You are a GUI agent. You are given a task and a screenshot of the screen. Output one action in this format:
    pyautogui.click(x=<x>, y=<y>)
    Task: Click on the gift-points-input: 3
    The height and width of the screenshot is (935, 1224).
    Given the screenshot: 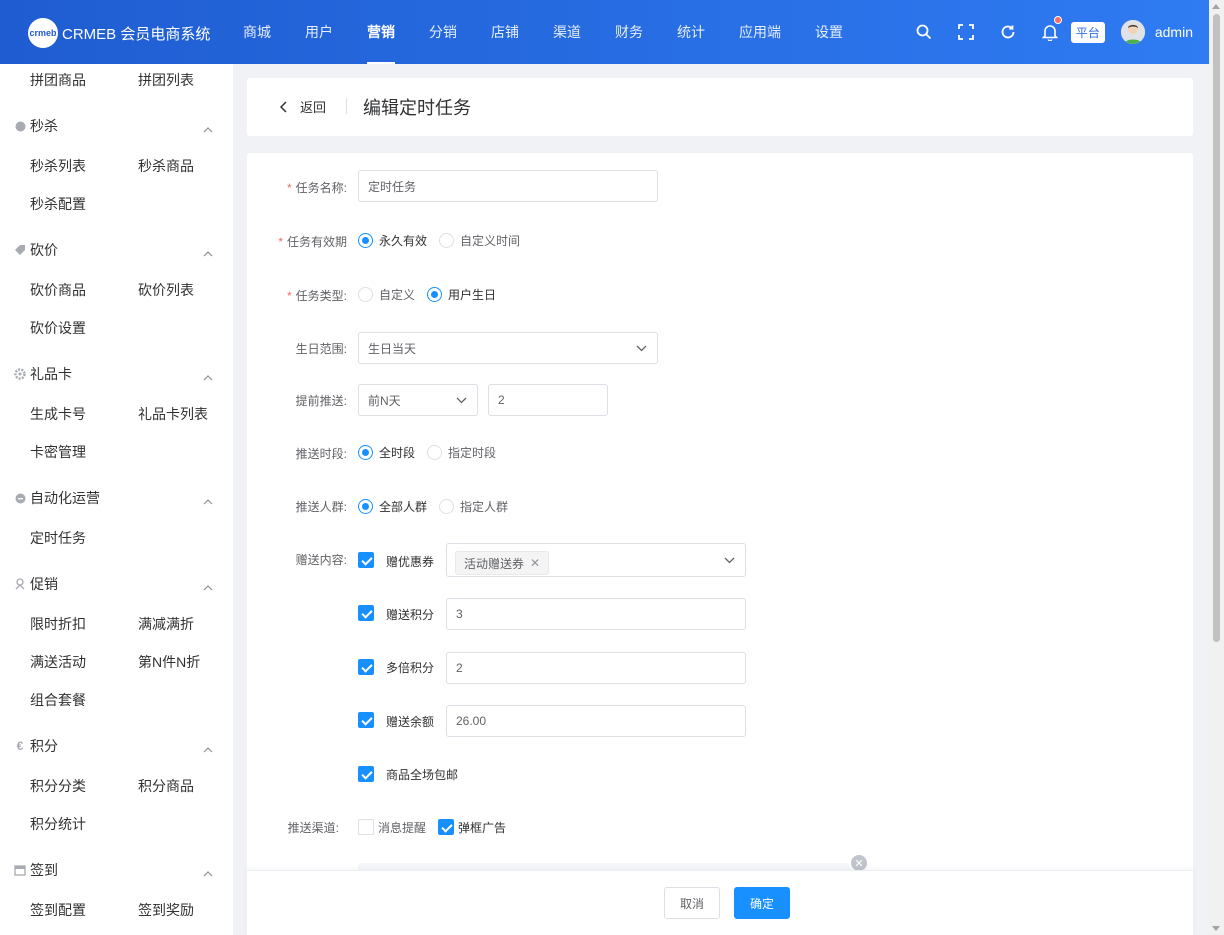 What is the action you would take?
    pyautogui.click(x=596, y=614)
    